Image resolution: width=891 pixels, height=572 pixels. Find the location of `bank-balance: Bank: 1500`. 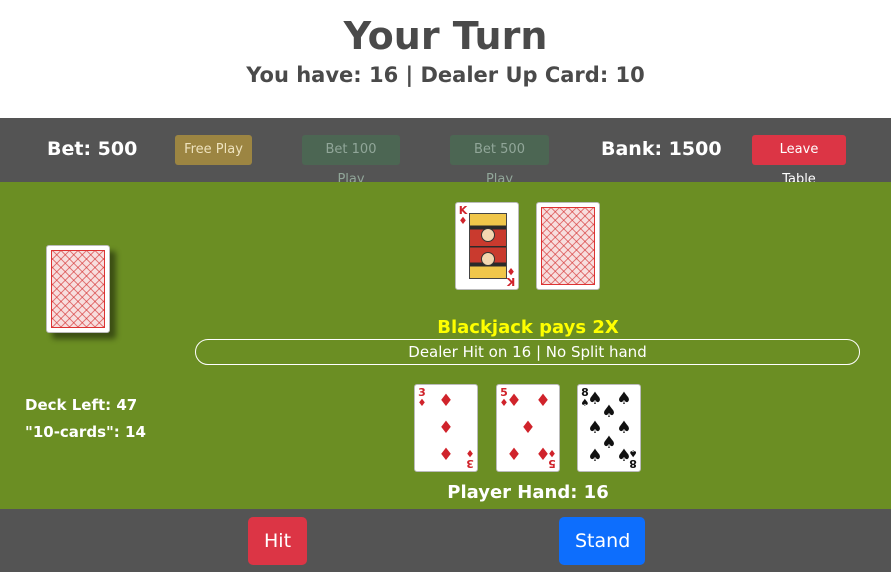

bank-balance: Bank: 1500 is located at coordinates (661, 149).